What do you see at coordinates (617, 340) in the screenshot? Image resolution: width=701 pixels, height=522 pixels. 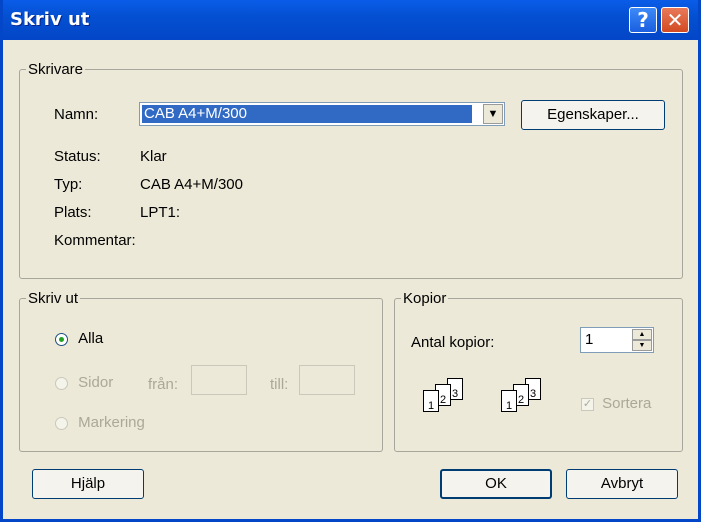 I see `copies-spinner: 1 ▲ ▼` at bounding box center [617, 340].